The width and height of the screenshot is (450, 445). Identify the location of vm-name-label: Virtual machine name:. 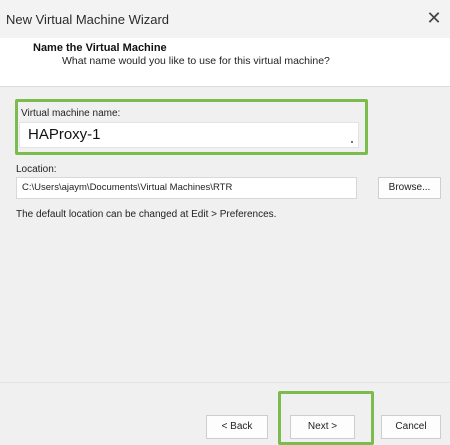
(71, 113).